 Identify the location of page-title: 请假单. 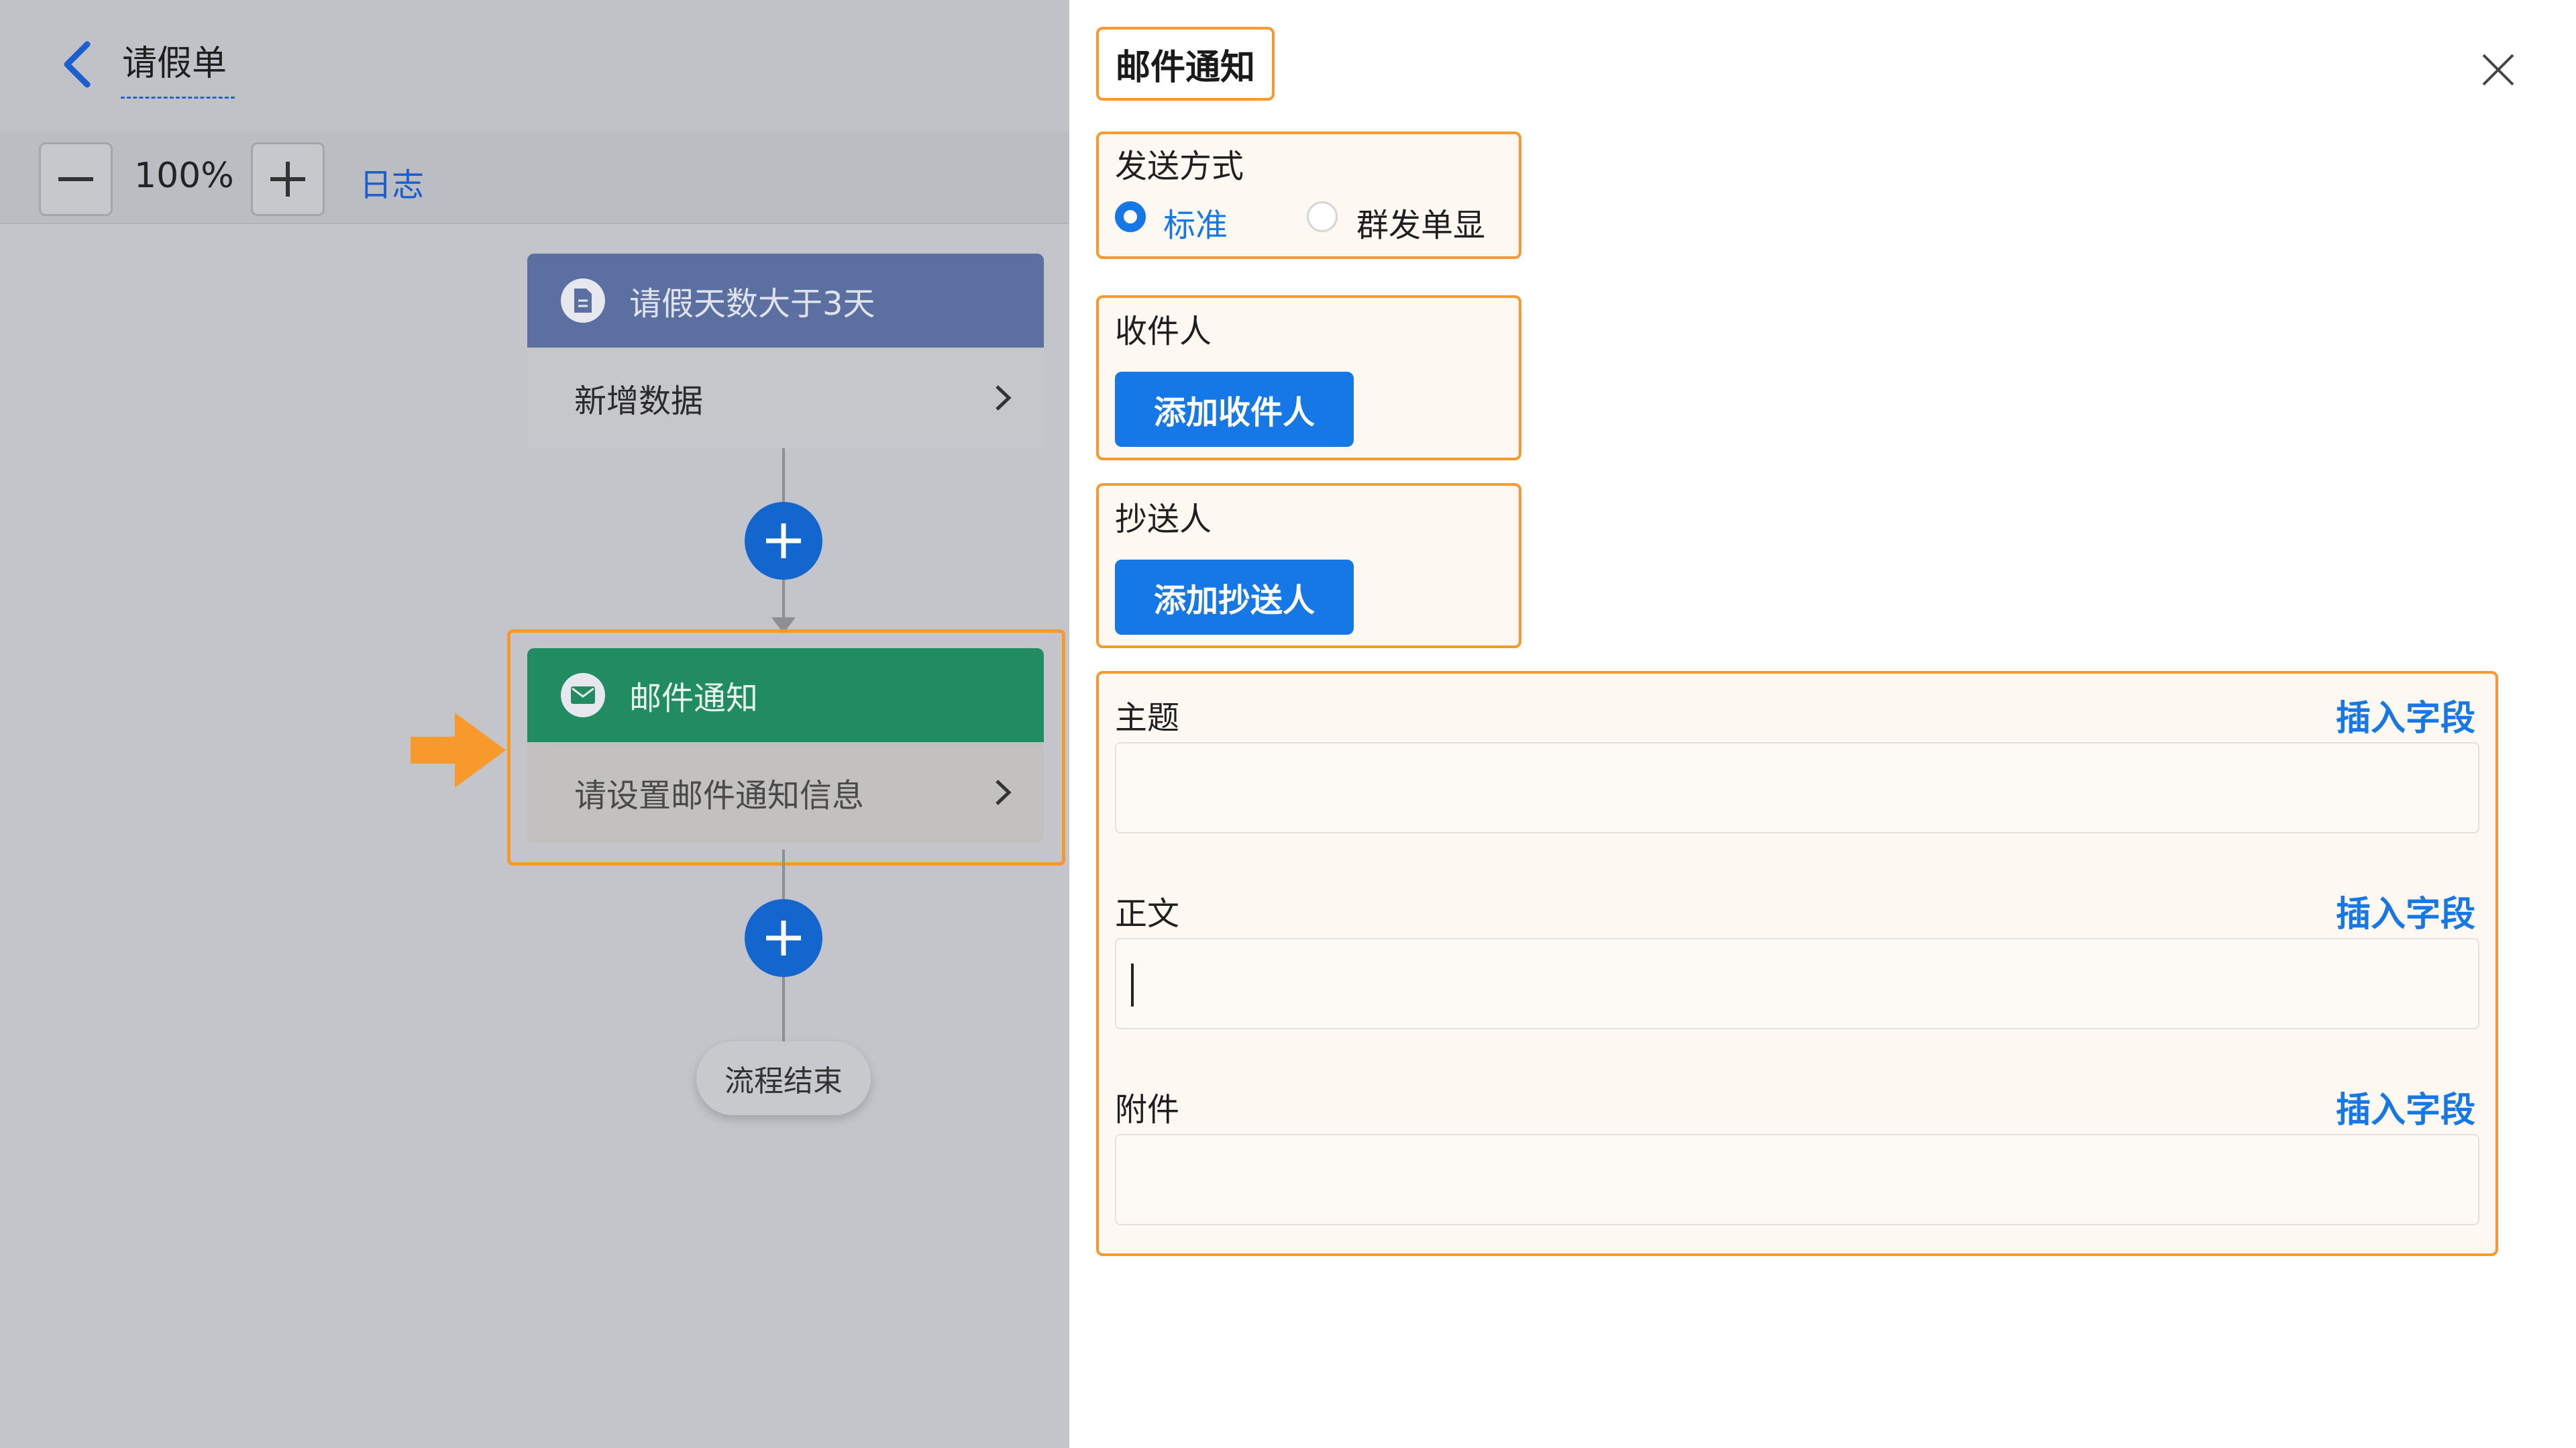
(174, 64).